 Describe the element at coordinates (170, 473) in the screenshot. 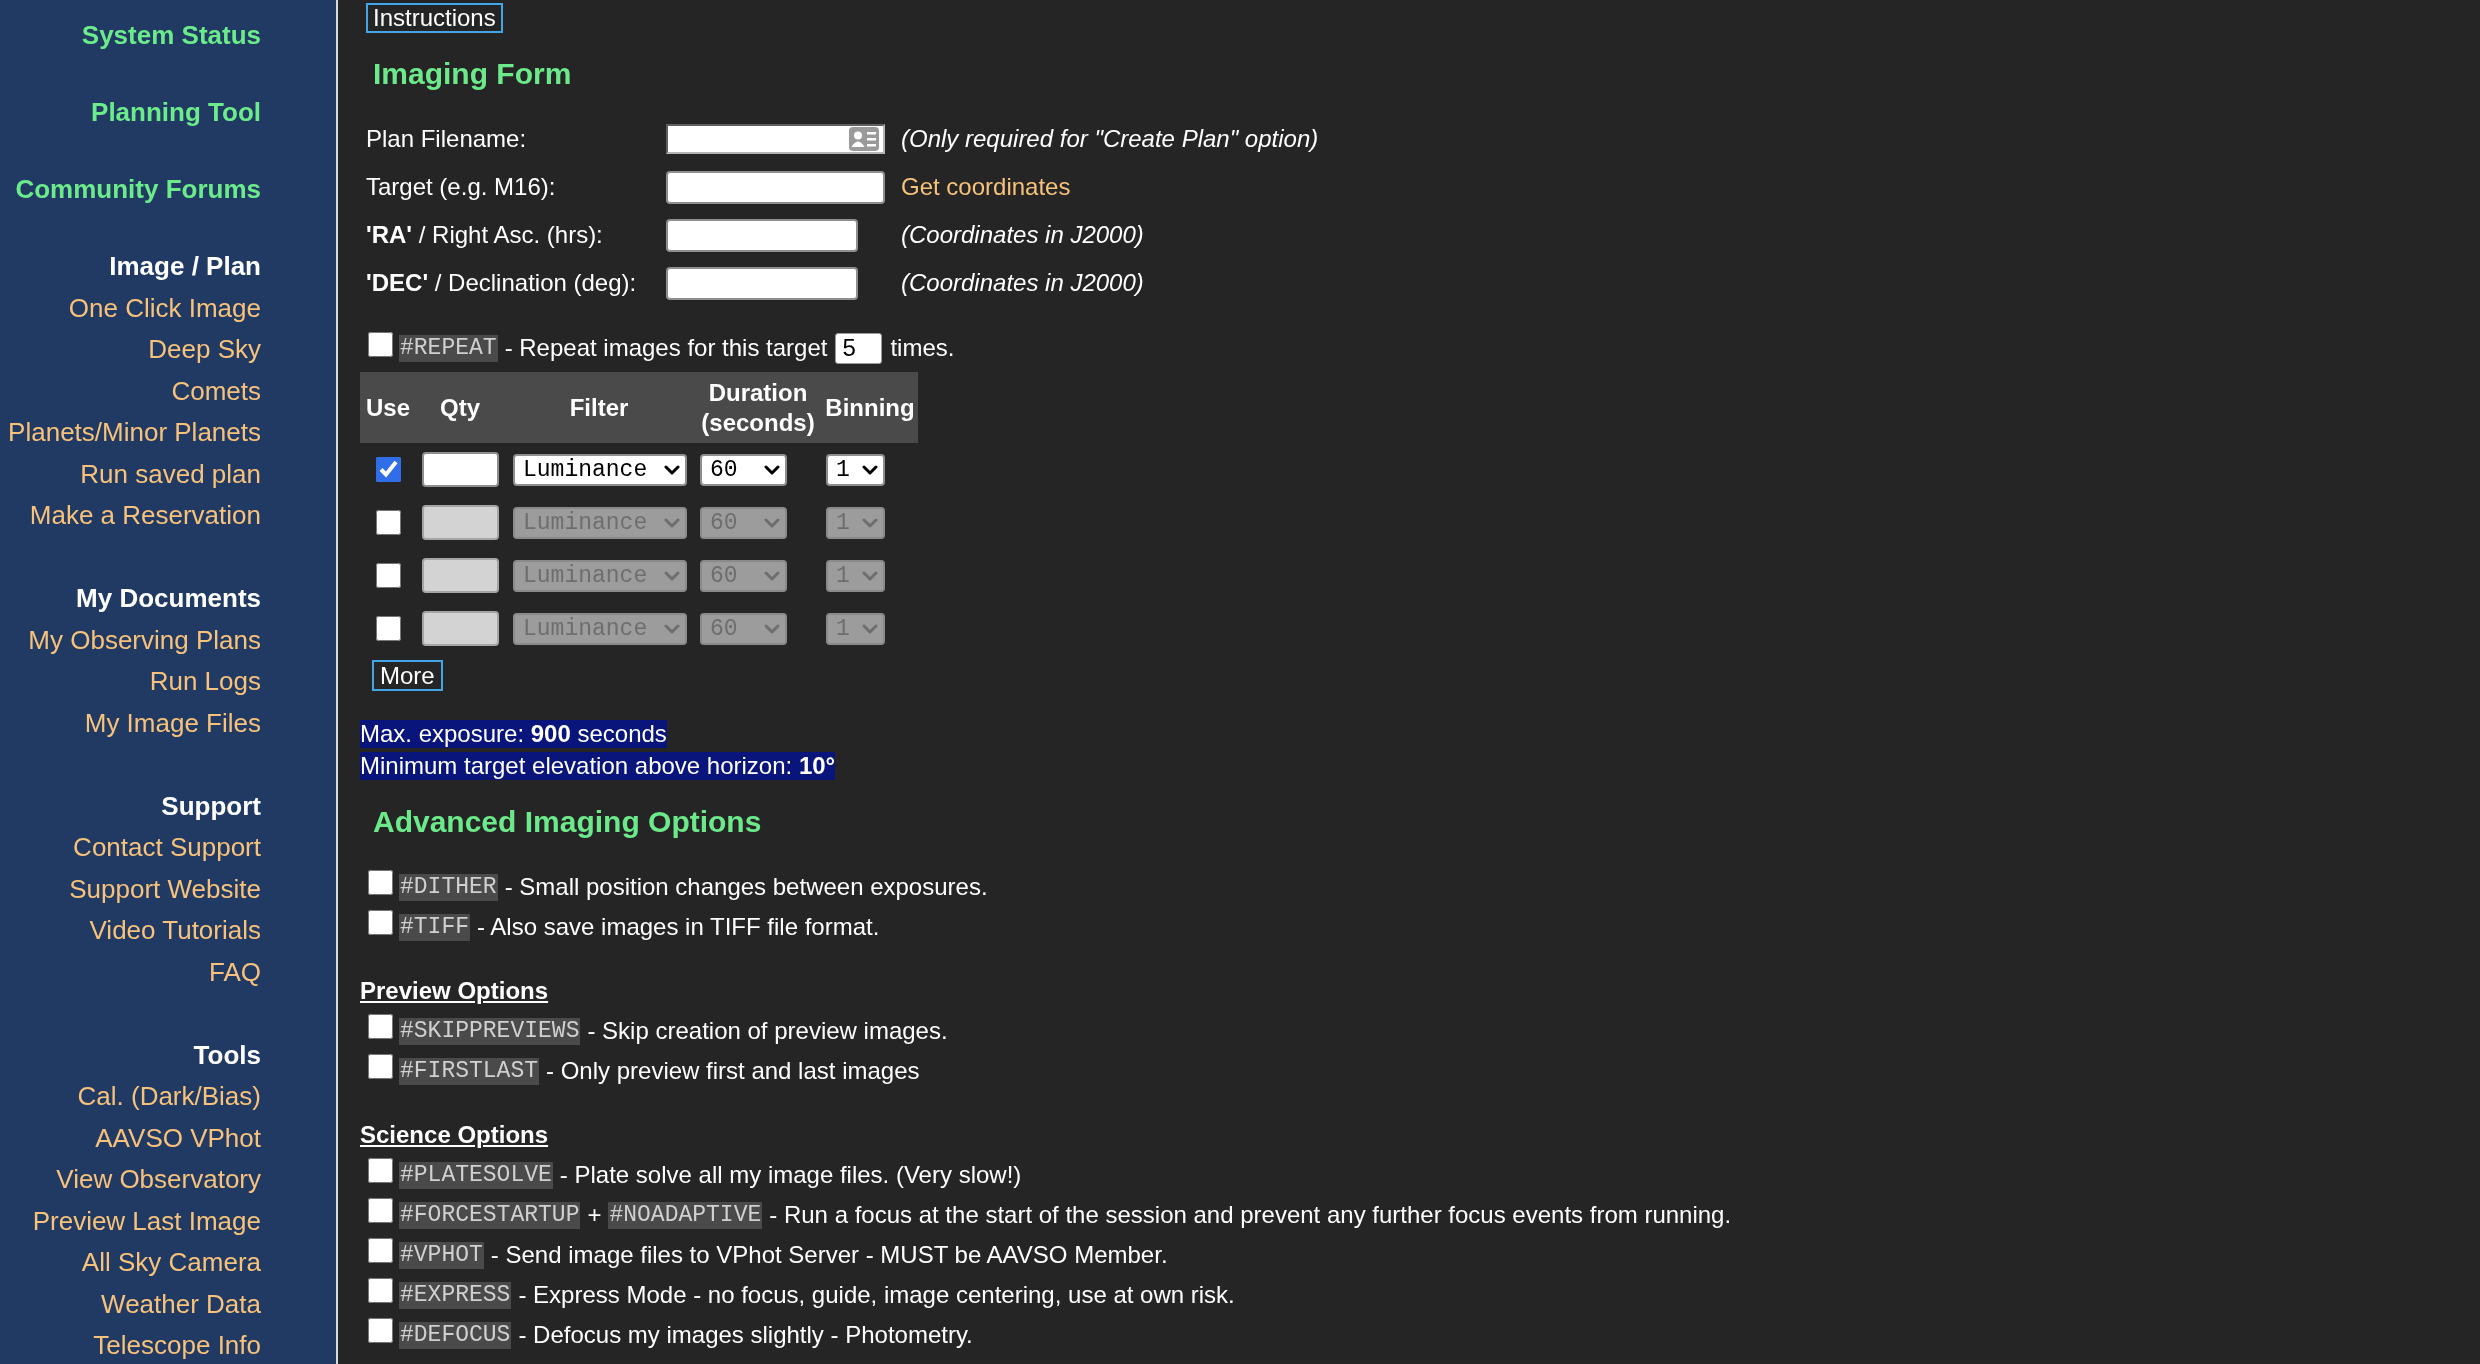

I see `sidebar-link: Run saved plan` at that location.